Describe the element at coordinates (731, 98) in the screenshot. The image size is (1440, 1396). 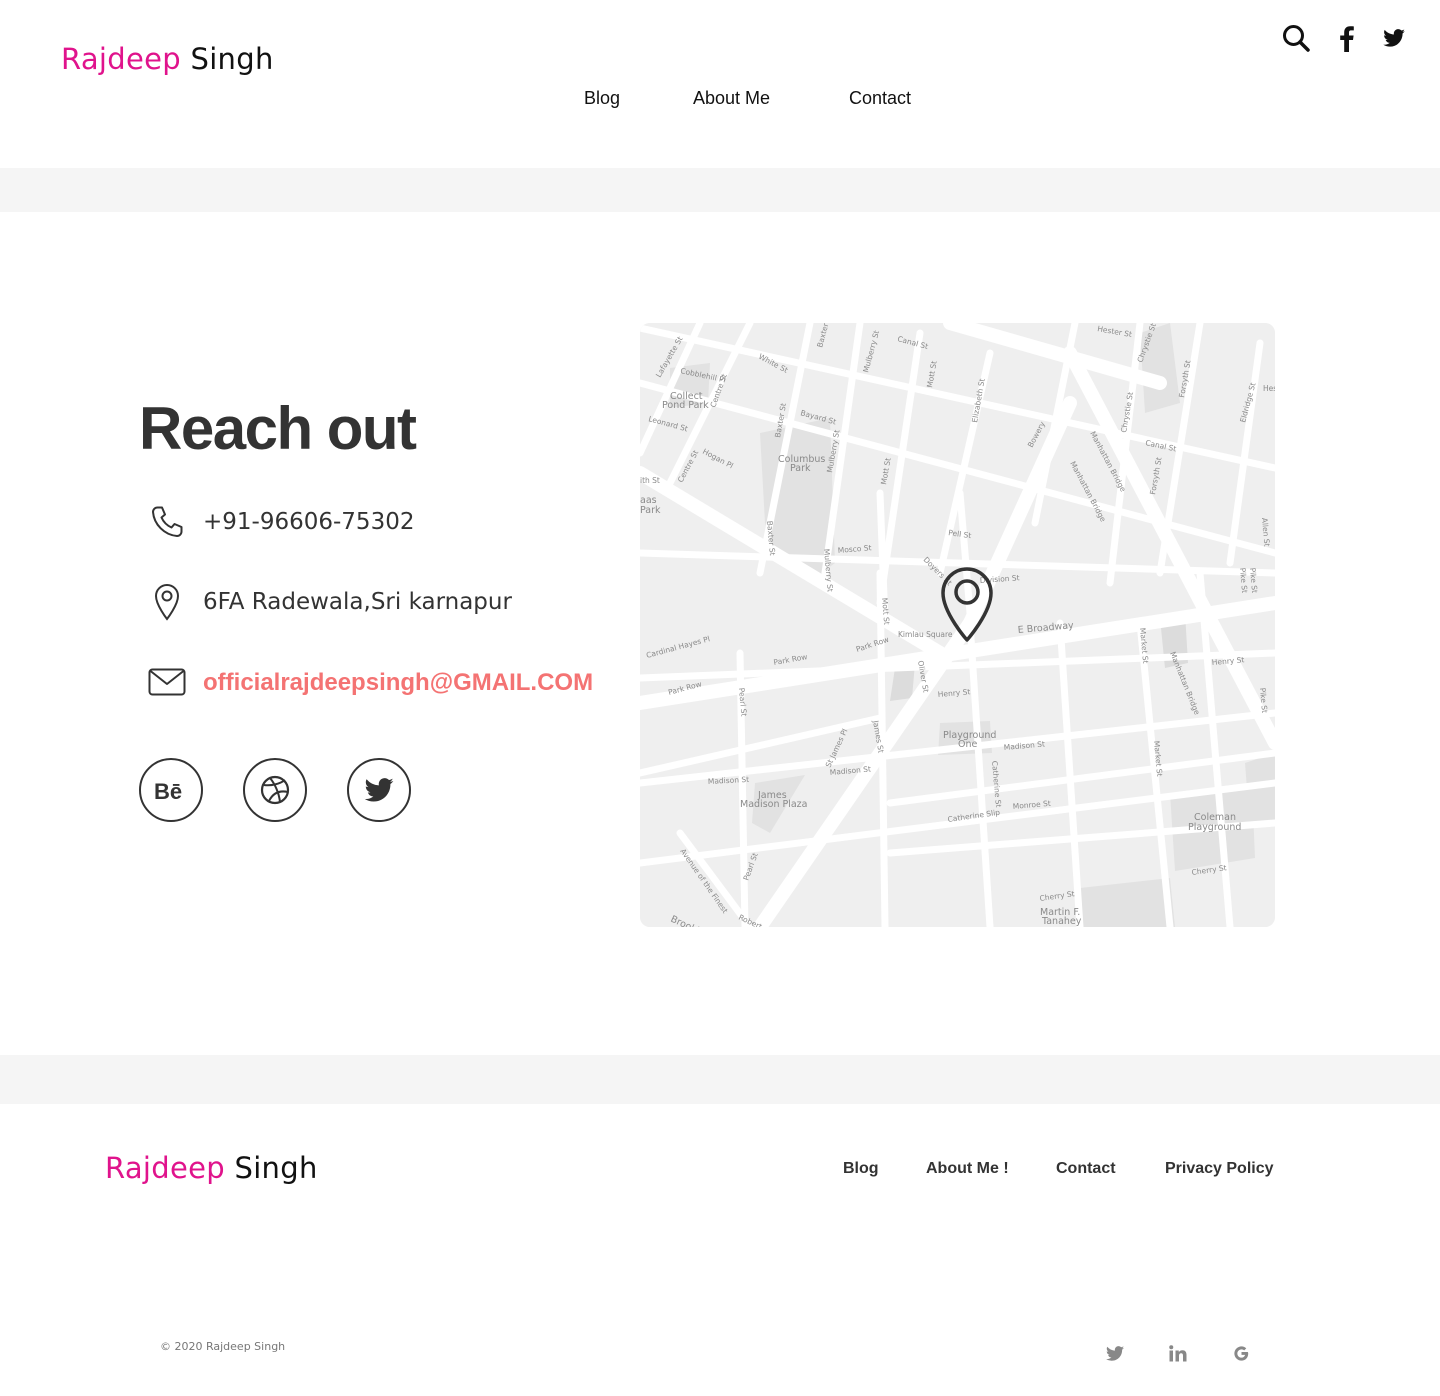
I see `nav-link-about-me: About Me` at that location.